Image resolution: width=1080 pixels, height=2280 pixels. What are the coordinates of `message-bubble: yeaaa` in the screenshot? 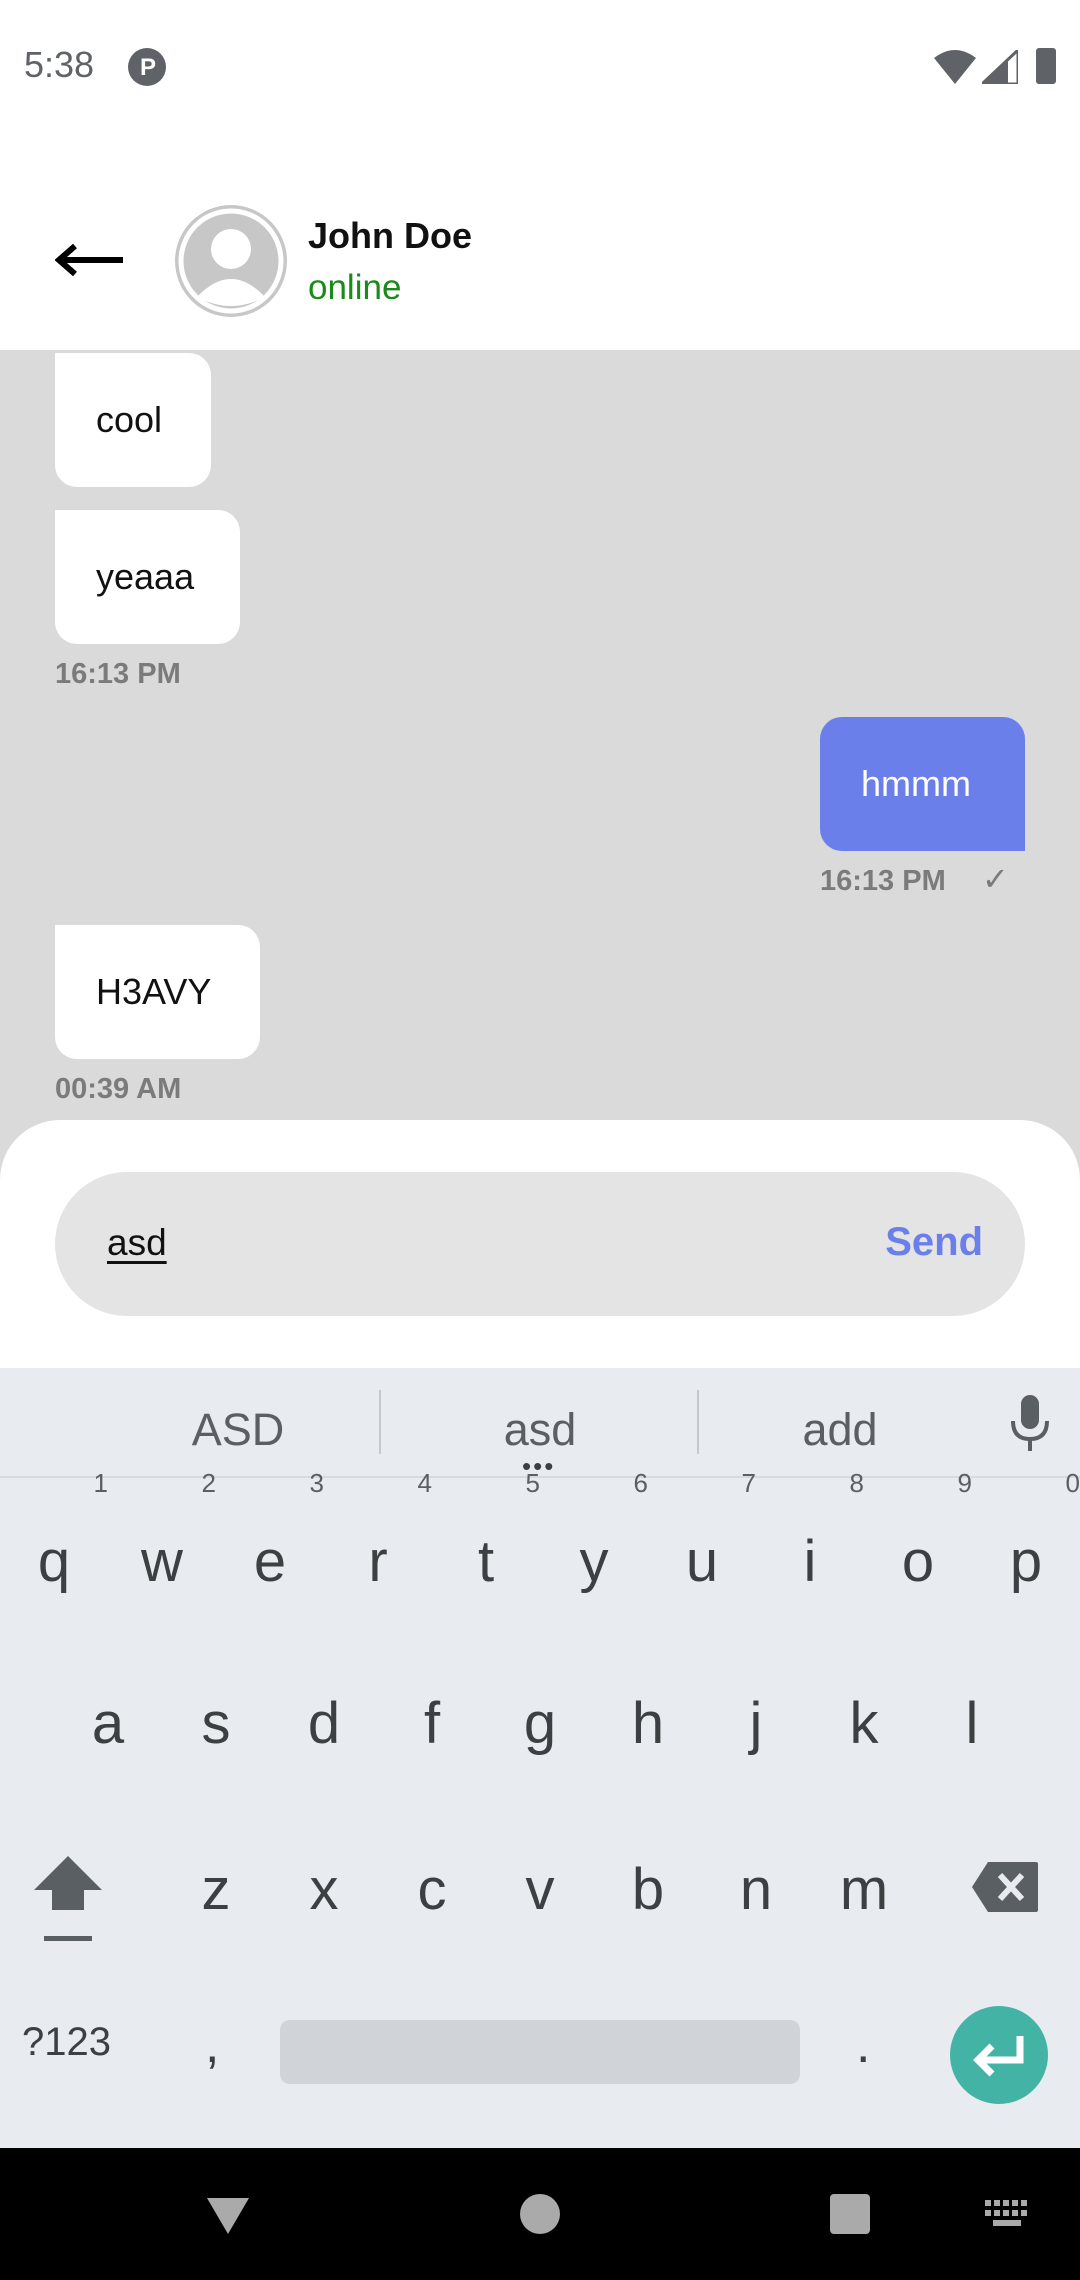 It's located at (147, 577).